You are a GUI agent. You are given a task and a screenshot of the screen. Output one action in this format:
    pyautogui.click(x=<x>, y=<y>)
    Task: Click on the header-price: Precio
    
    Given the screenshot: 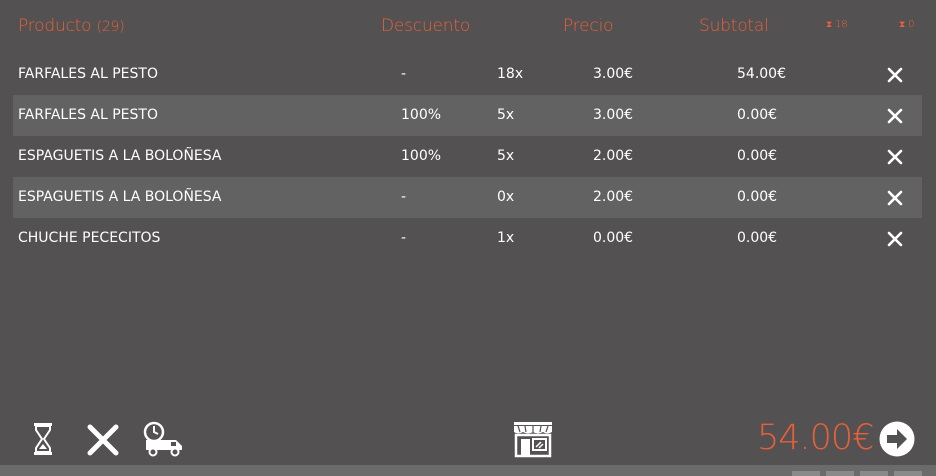 What is the action you would take?
    pyautogui.click(x=588, y=26)
    